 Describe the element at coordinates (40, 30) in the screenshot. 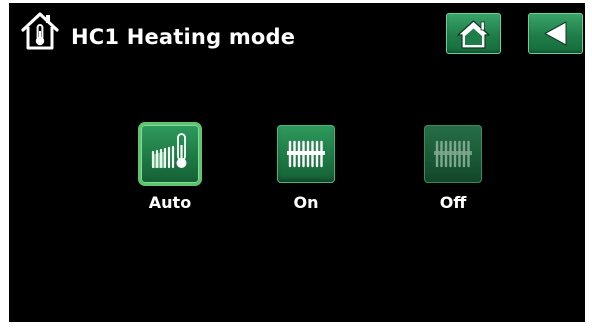

I see `house-thermometer-icon` at that location.